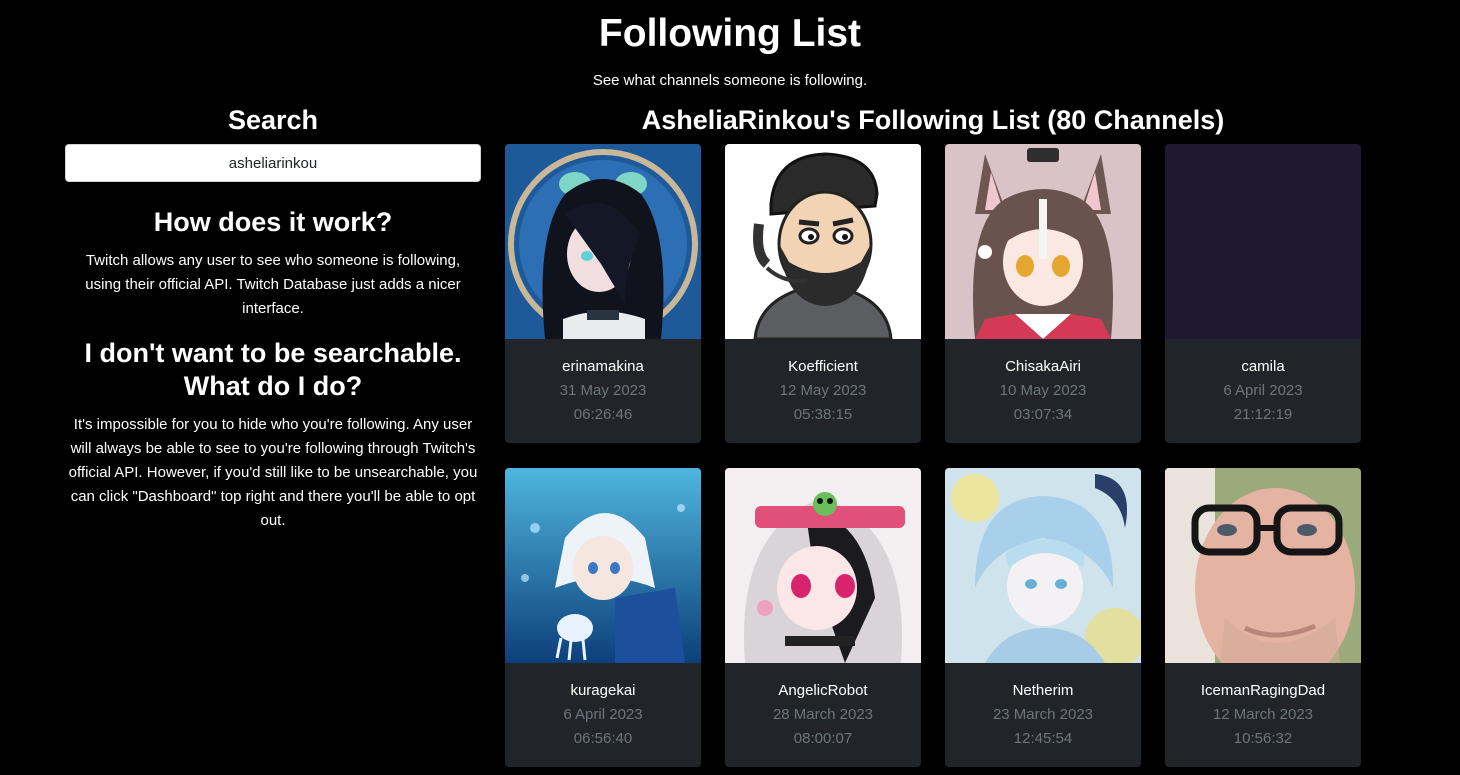  Describe the element at coordinates (1263, 414) in the screenshot. I see `follow-time: 21:12:19` at that location.